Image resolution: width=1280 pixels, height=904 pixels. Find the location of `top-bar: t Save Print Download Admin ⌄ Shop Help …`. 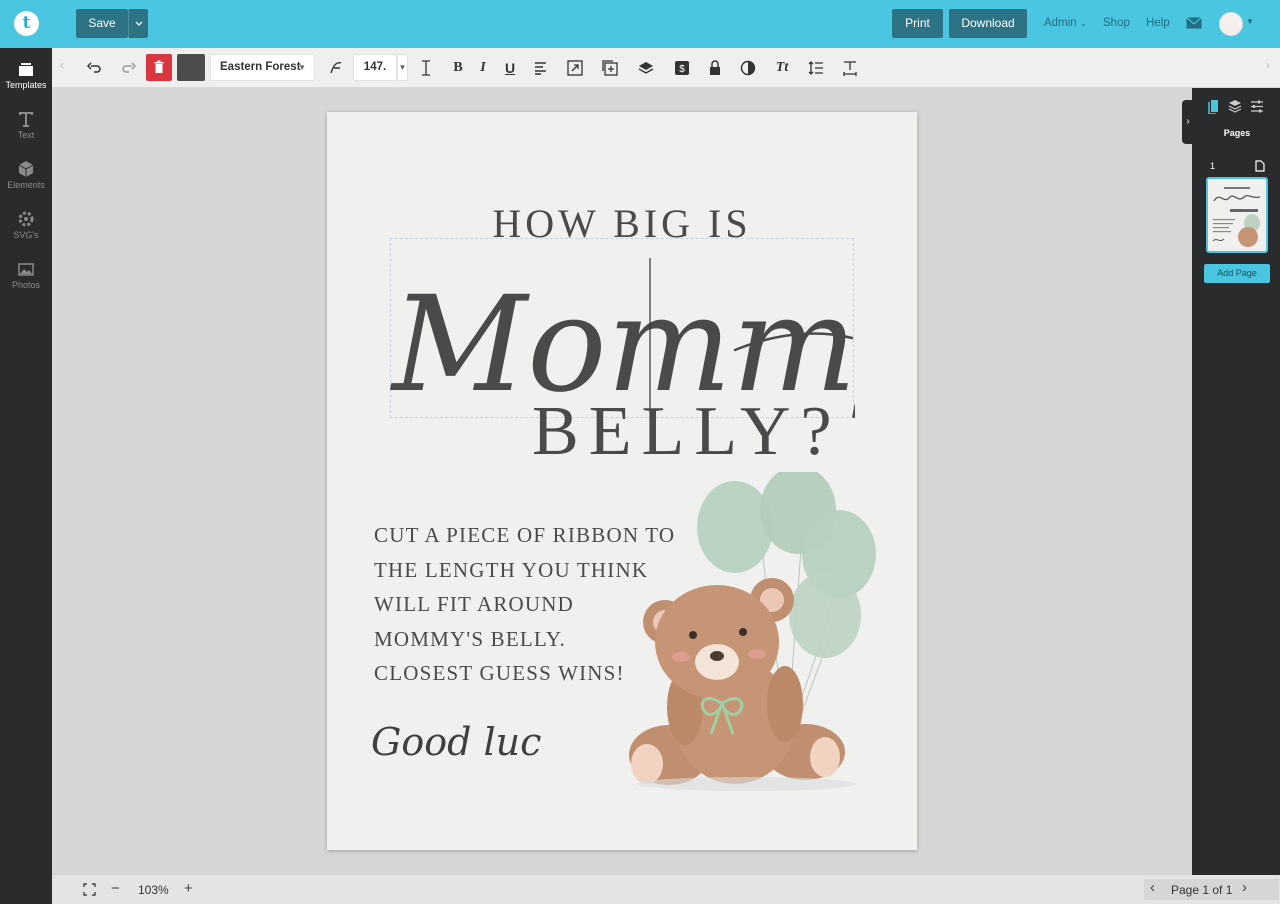

top-bar: t Save Print Download Admin ⌄ Shop Help … is located at coordinates (640, 24).